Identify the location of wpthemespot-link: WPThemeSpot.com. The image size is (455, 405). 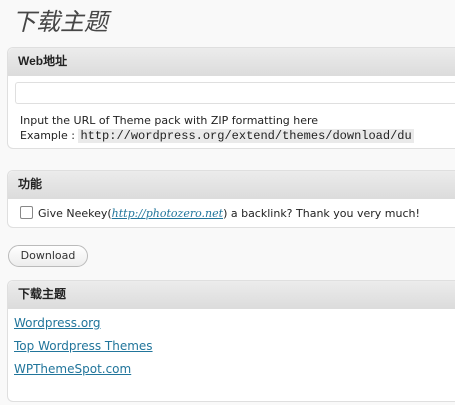
(72, 369).